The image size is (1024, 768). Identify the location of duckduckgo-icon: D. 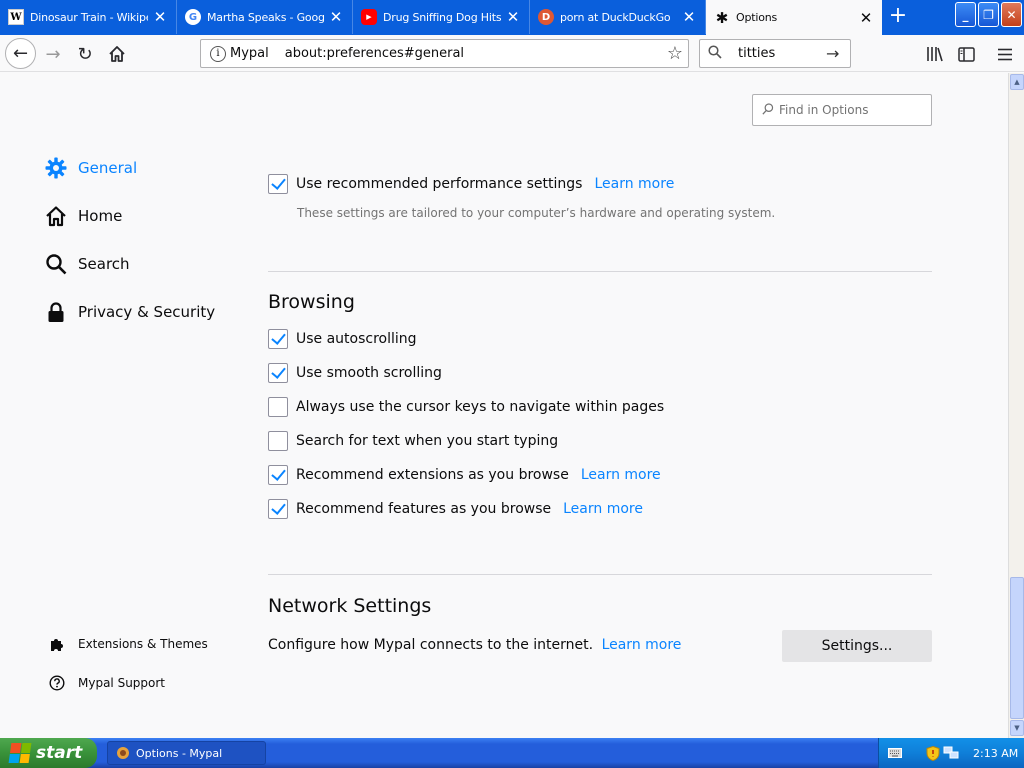
(546, 17).